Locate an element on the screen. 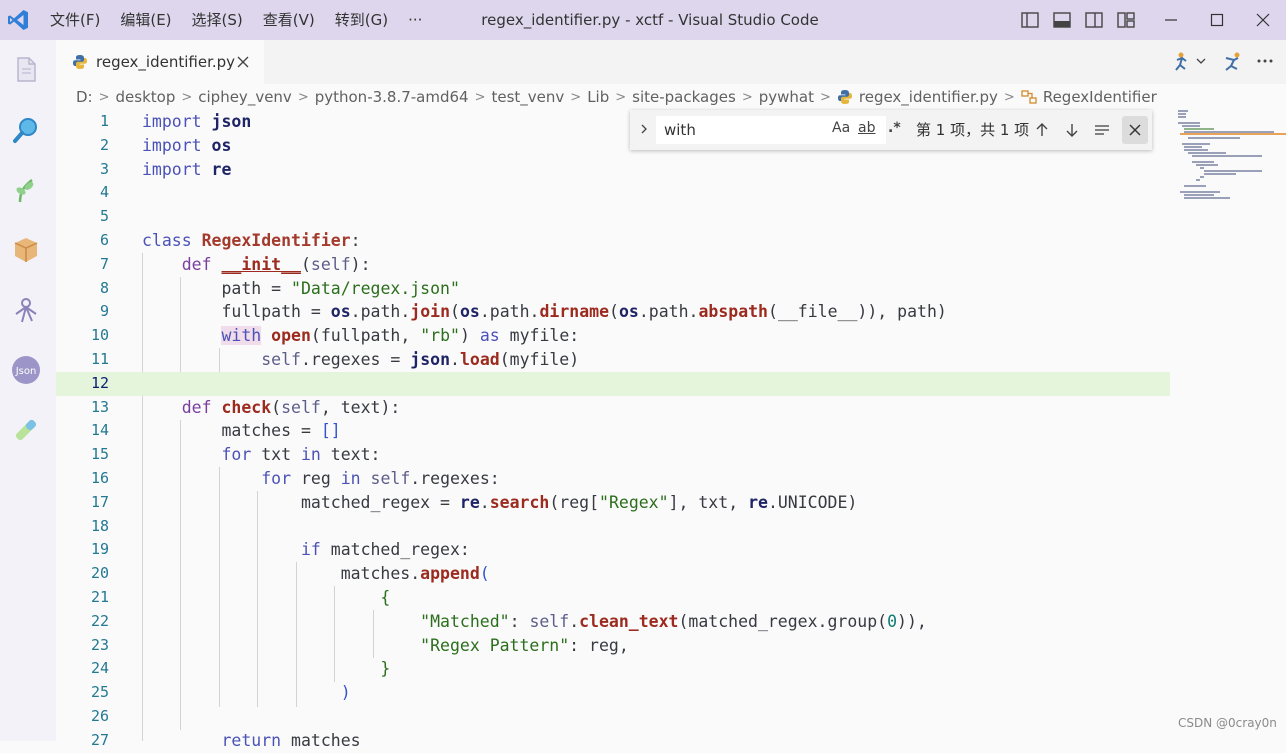  close-window-button is located at coordinates (1263, 20).